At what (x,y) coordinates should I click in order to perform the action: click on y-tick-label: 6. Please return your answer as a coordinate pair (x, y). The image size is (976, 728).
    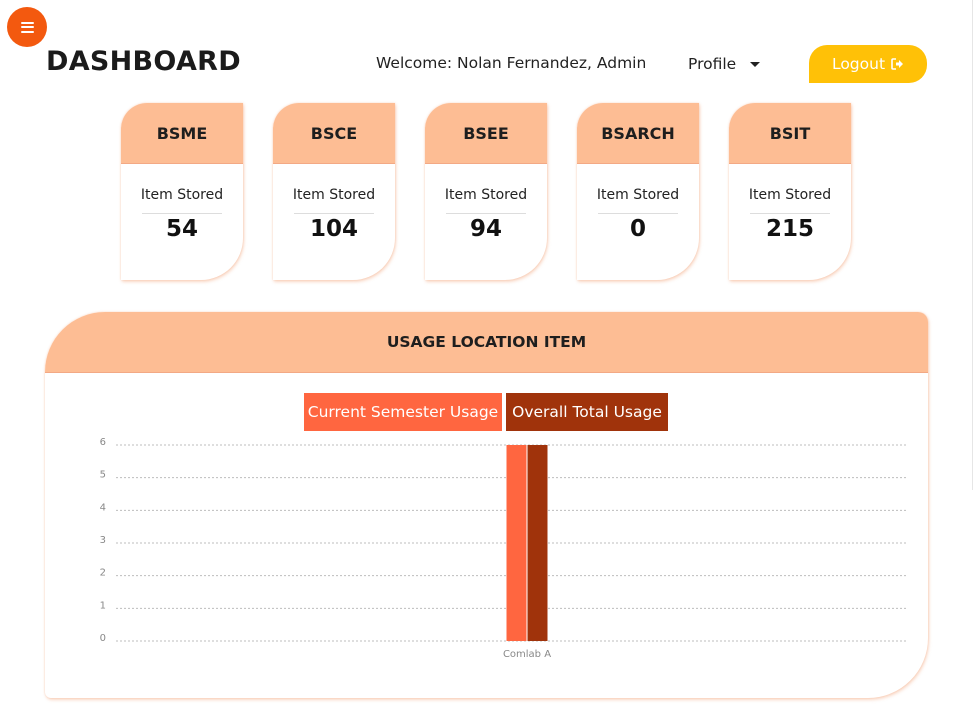
    Looking at the image, I should click on (103, 442).